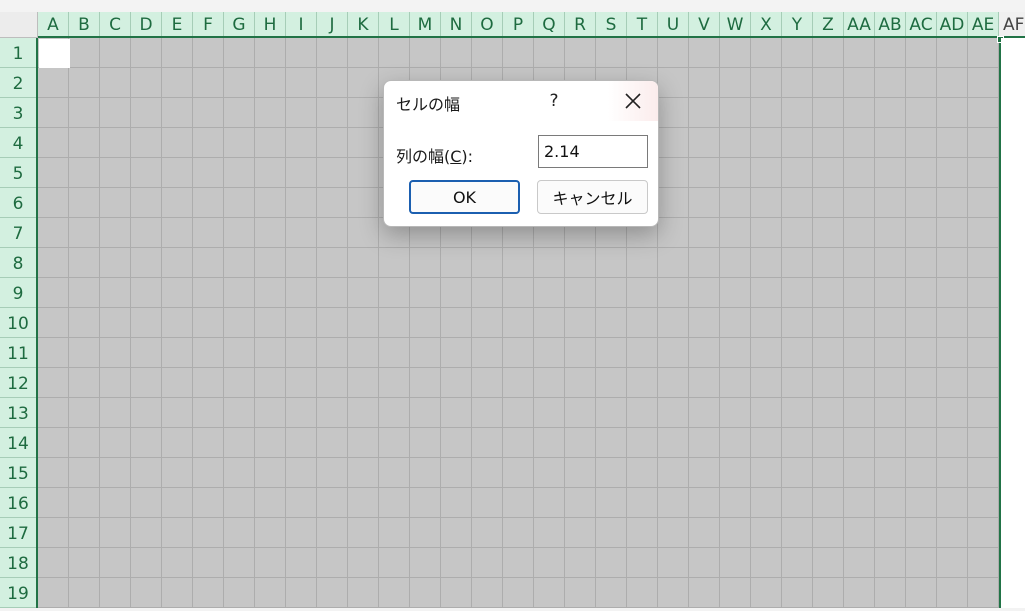 This screenshot has width=1025, height=611. What do you see at coordinates (797, 24) in the screenshot?
I see `column-header: Y` at bounding box center [797, 24].